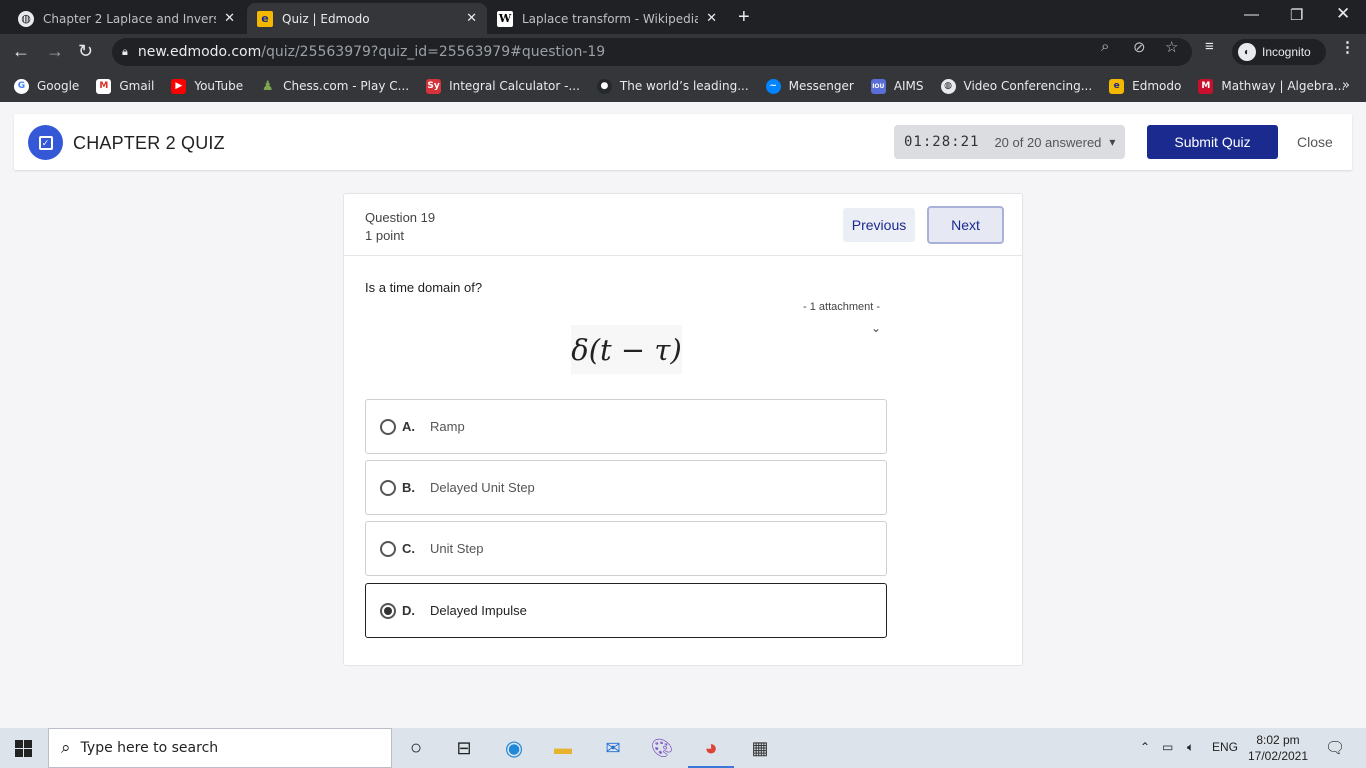  I want to click on github-icon: ●, so click(604, 86).